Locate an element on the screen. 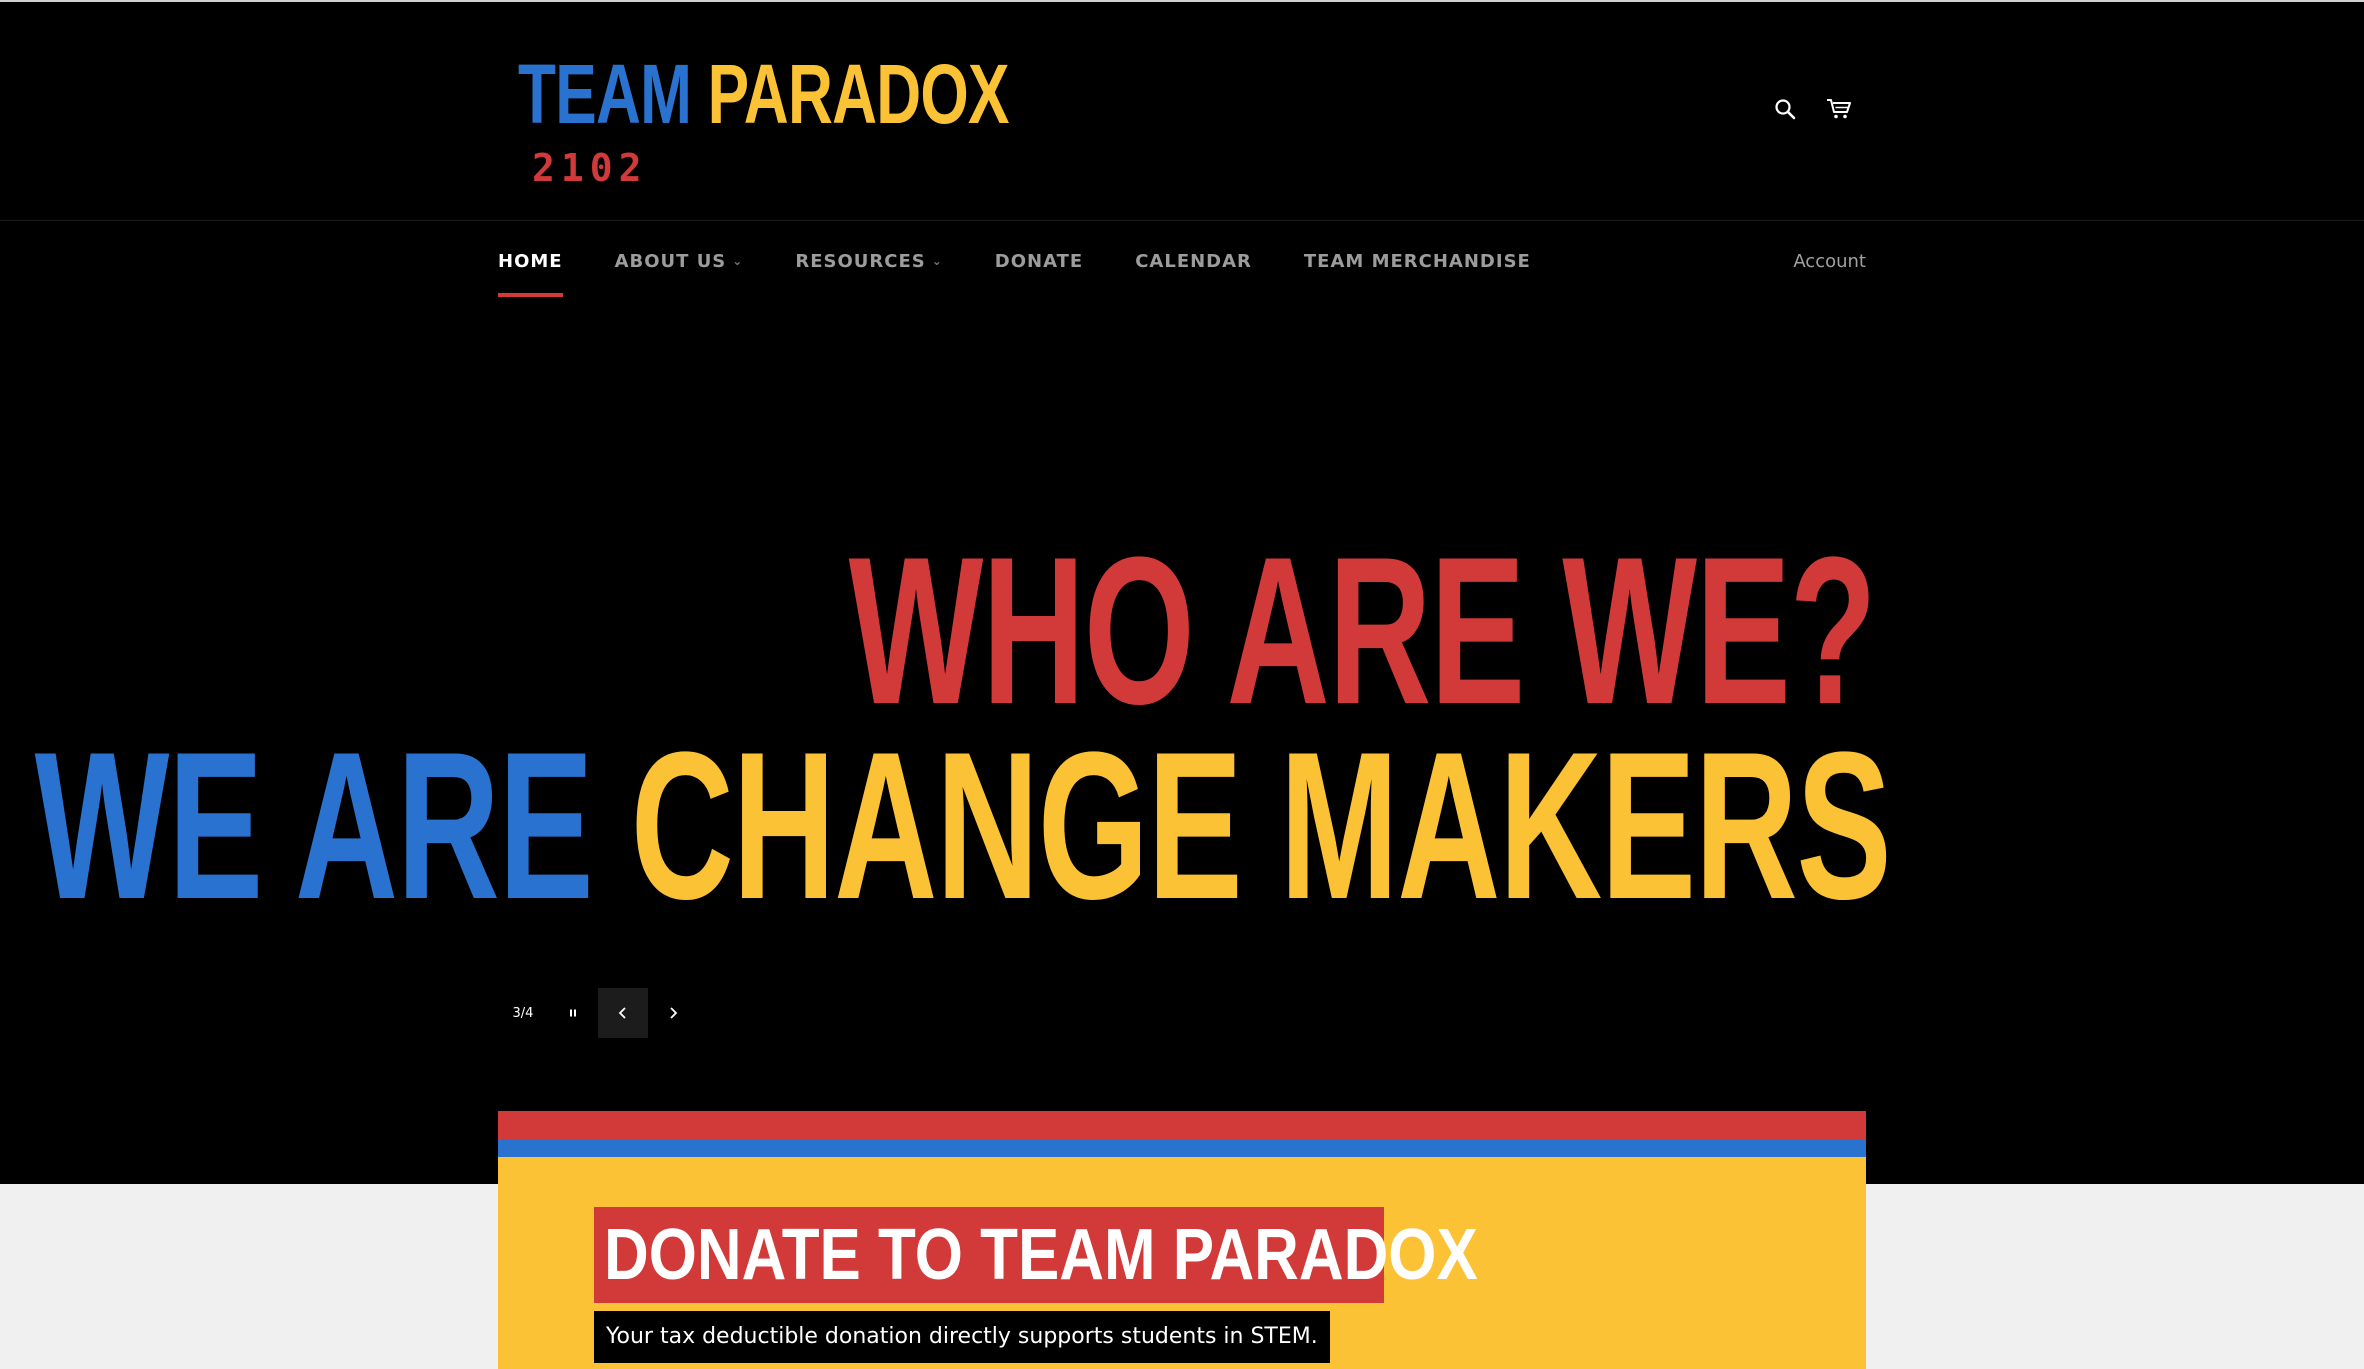  nav-item-label: RESOURCES is located at coordinates (860, 261).